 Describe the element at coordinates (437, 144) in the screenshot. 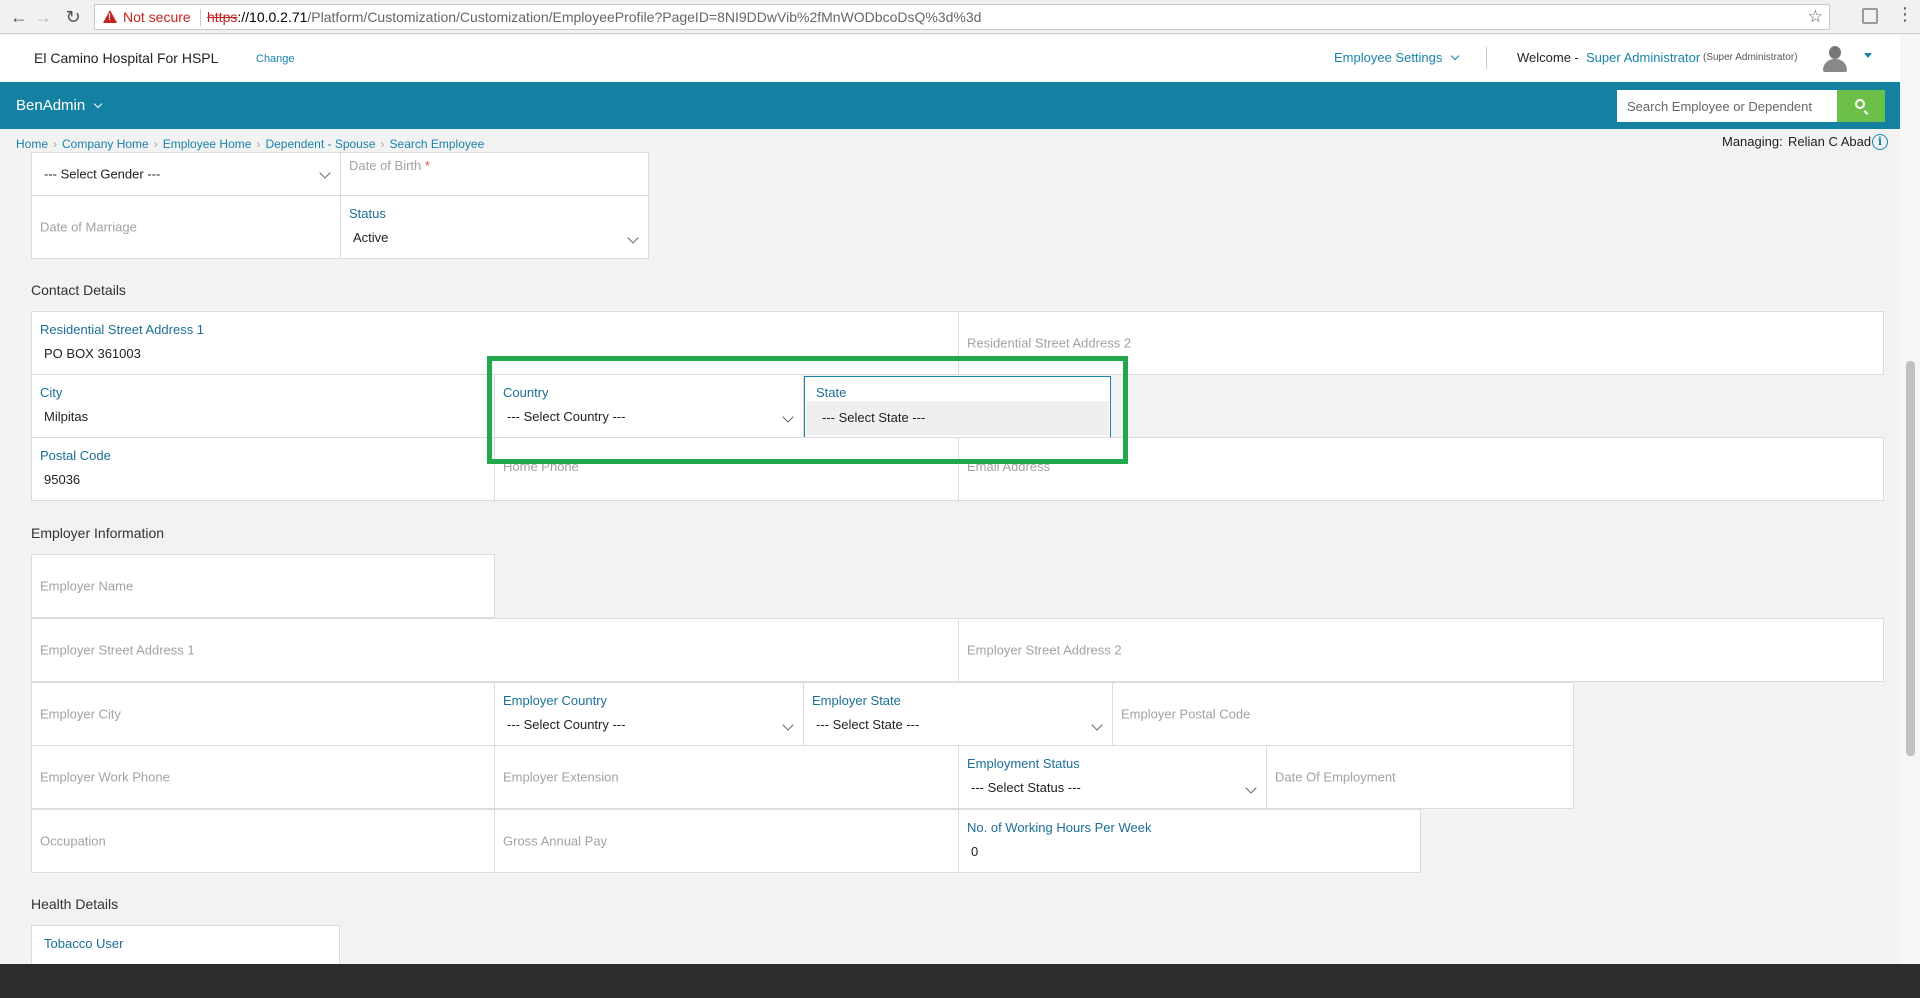

I see `breadcrumb-search-employee: Search Employee` at that location.